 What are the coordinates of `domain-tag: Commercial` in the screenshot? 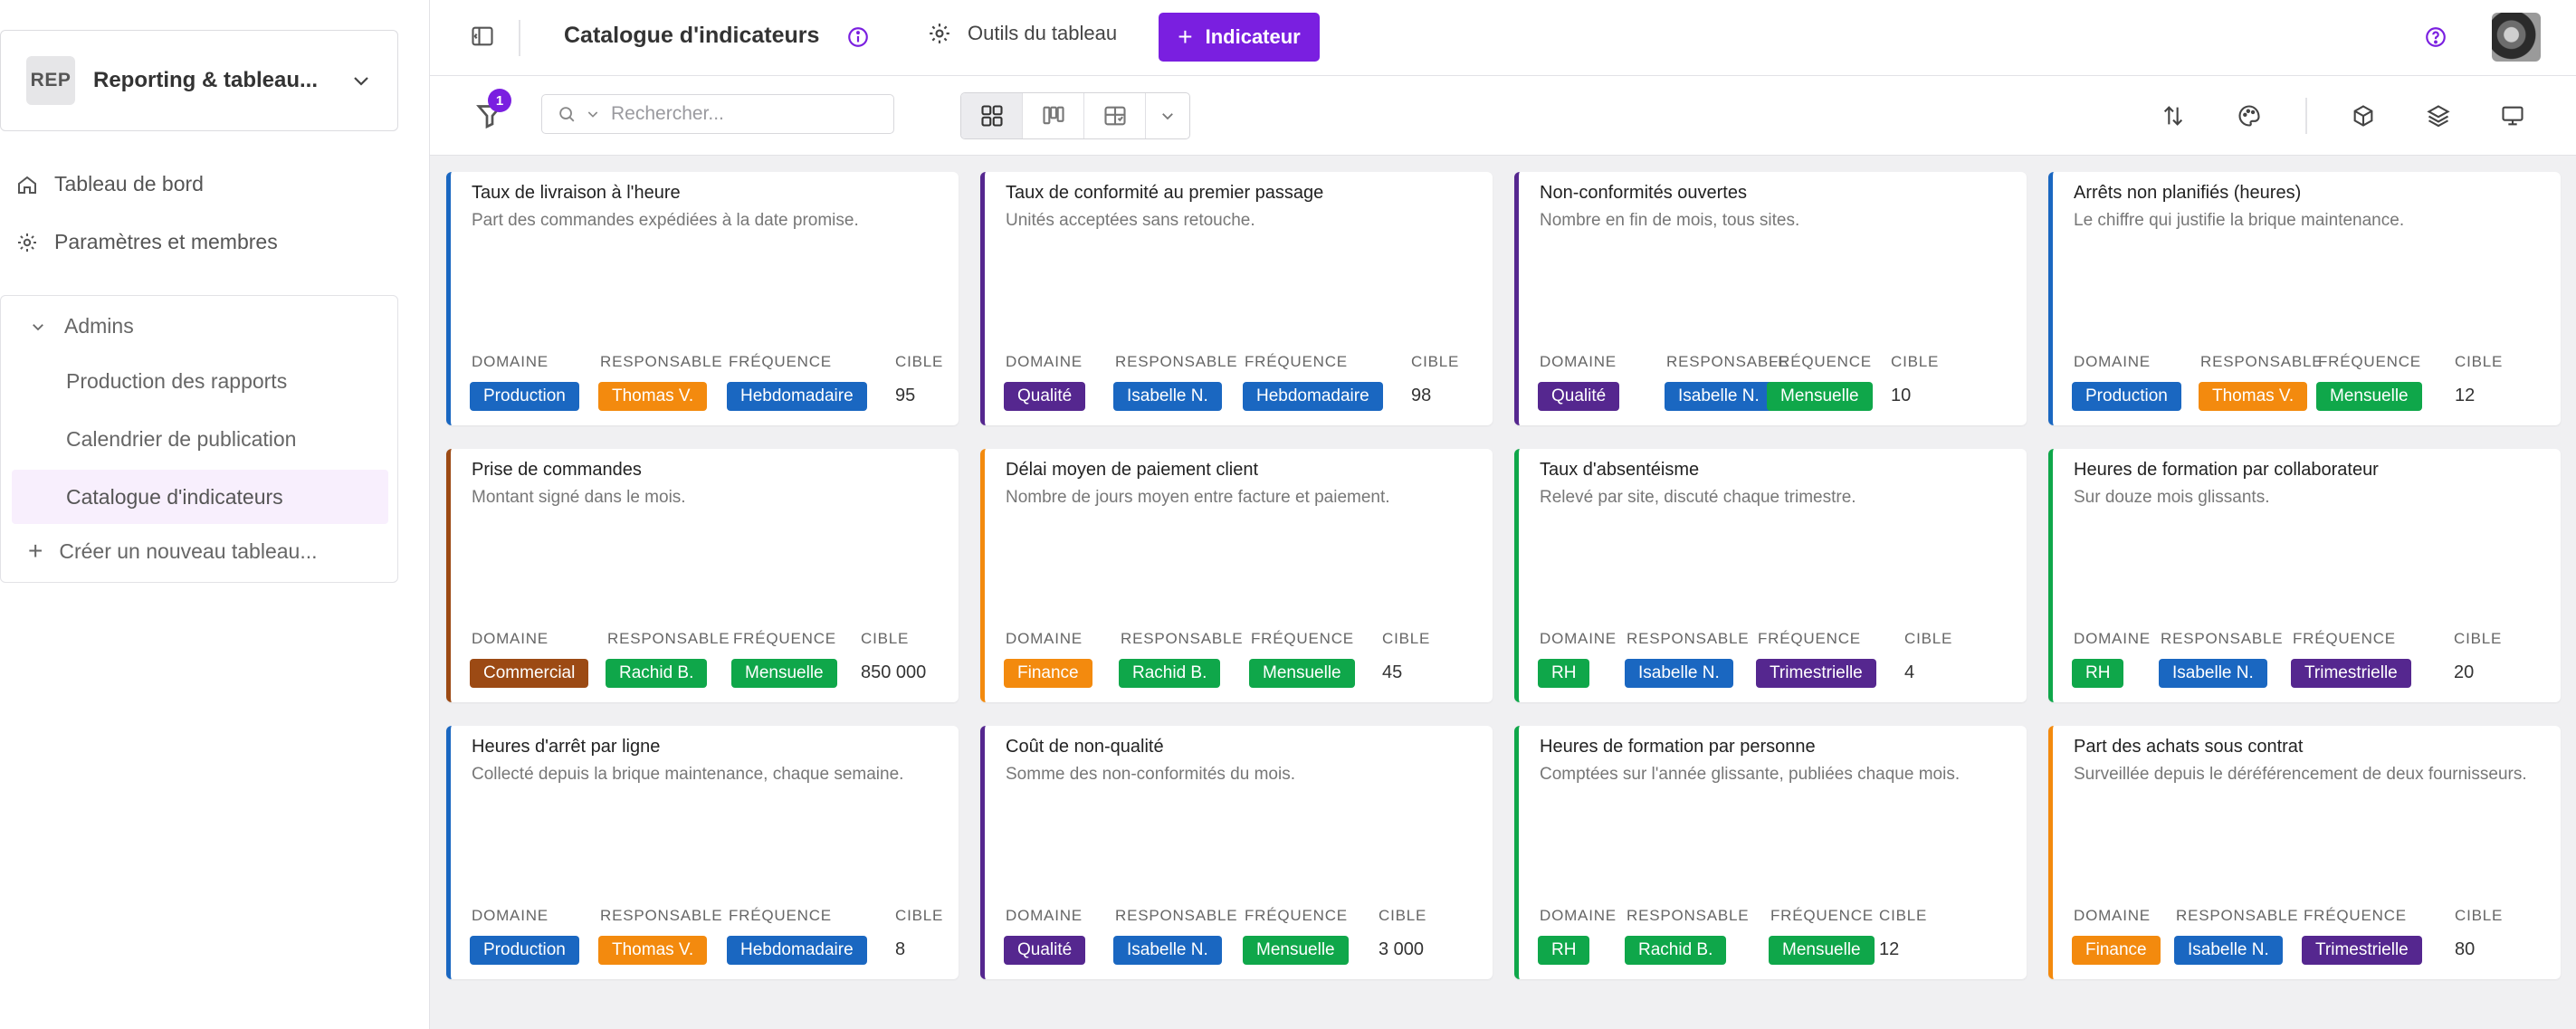 It's located at (529, 673).